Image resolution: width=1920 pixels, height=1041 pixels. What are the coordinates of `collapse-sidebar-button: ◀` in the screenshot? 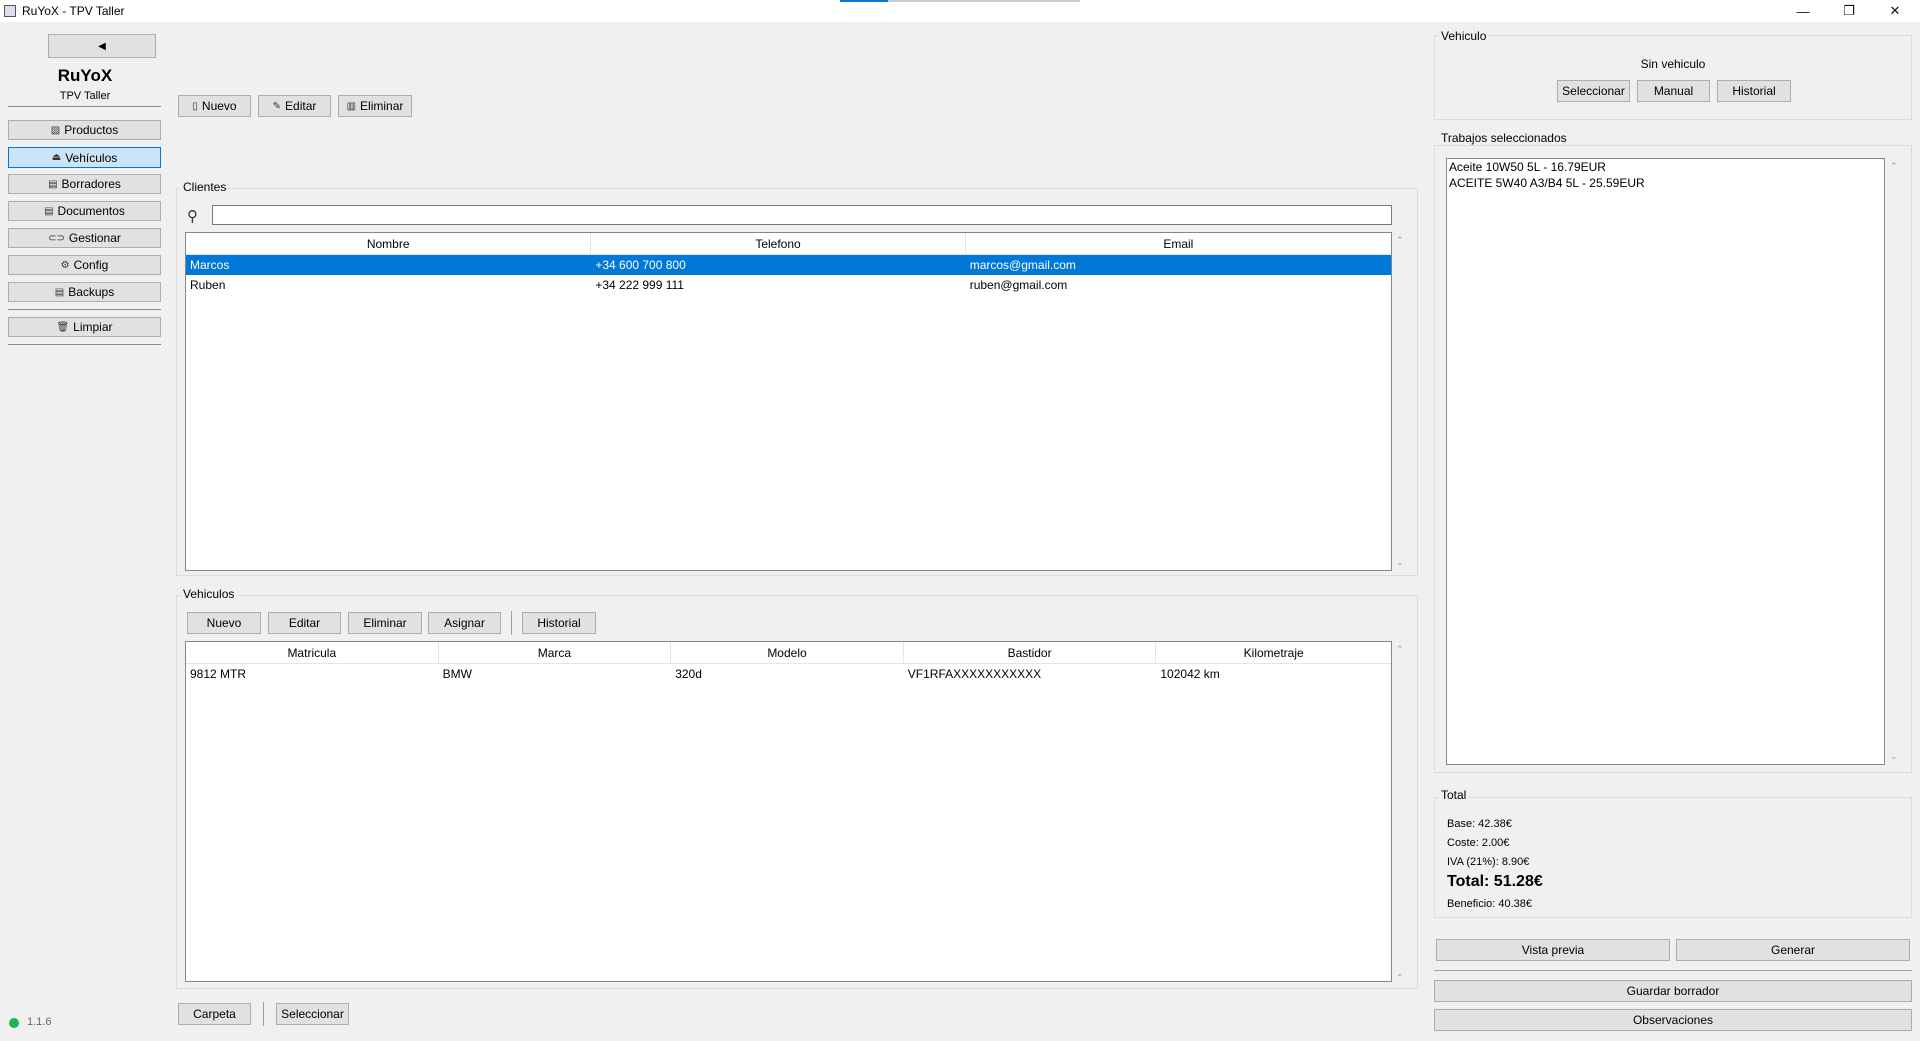 It's located at (102, 46).